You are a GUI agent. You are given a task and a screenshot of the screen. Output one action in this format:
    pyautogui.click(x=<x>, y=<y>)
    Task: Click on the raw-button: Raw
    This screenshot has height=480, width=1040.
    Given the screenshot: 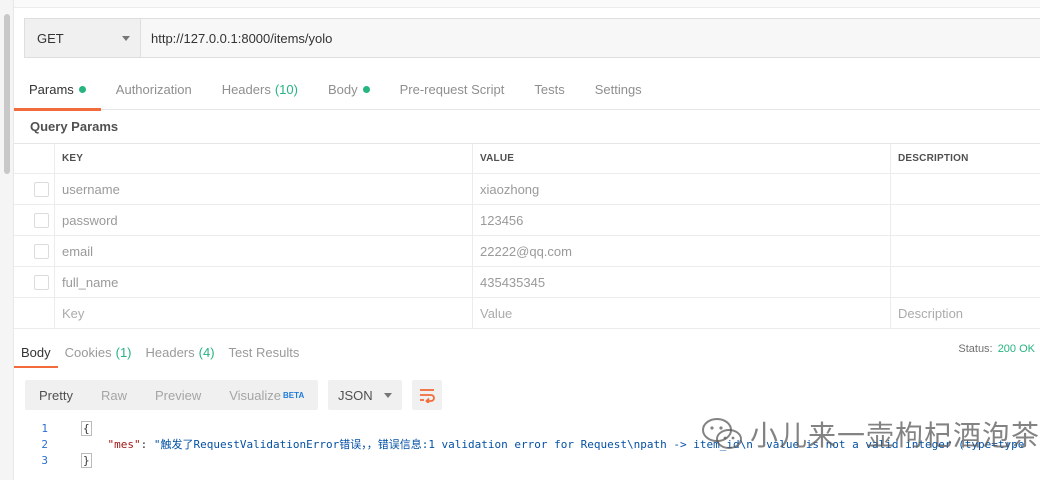 What is the action you would take?
    pyautogui.click(x=114, y=395)
    